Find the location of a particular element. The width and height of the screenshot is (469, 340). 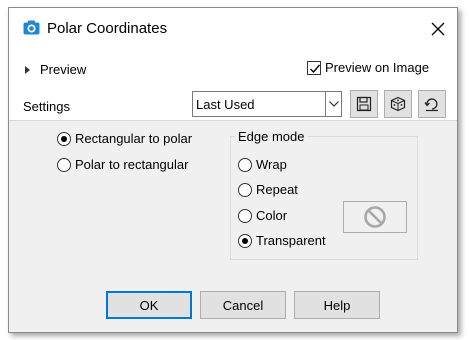

section-divider is located at coordinates (233, 120).